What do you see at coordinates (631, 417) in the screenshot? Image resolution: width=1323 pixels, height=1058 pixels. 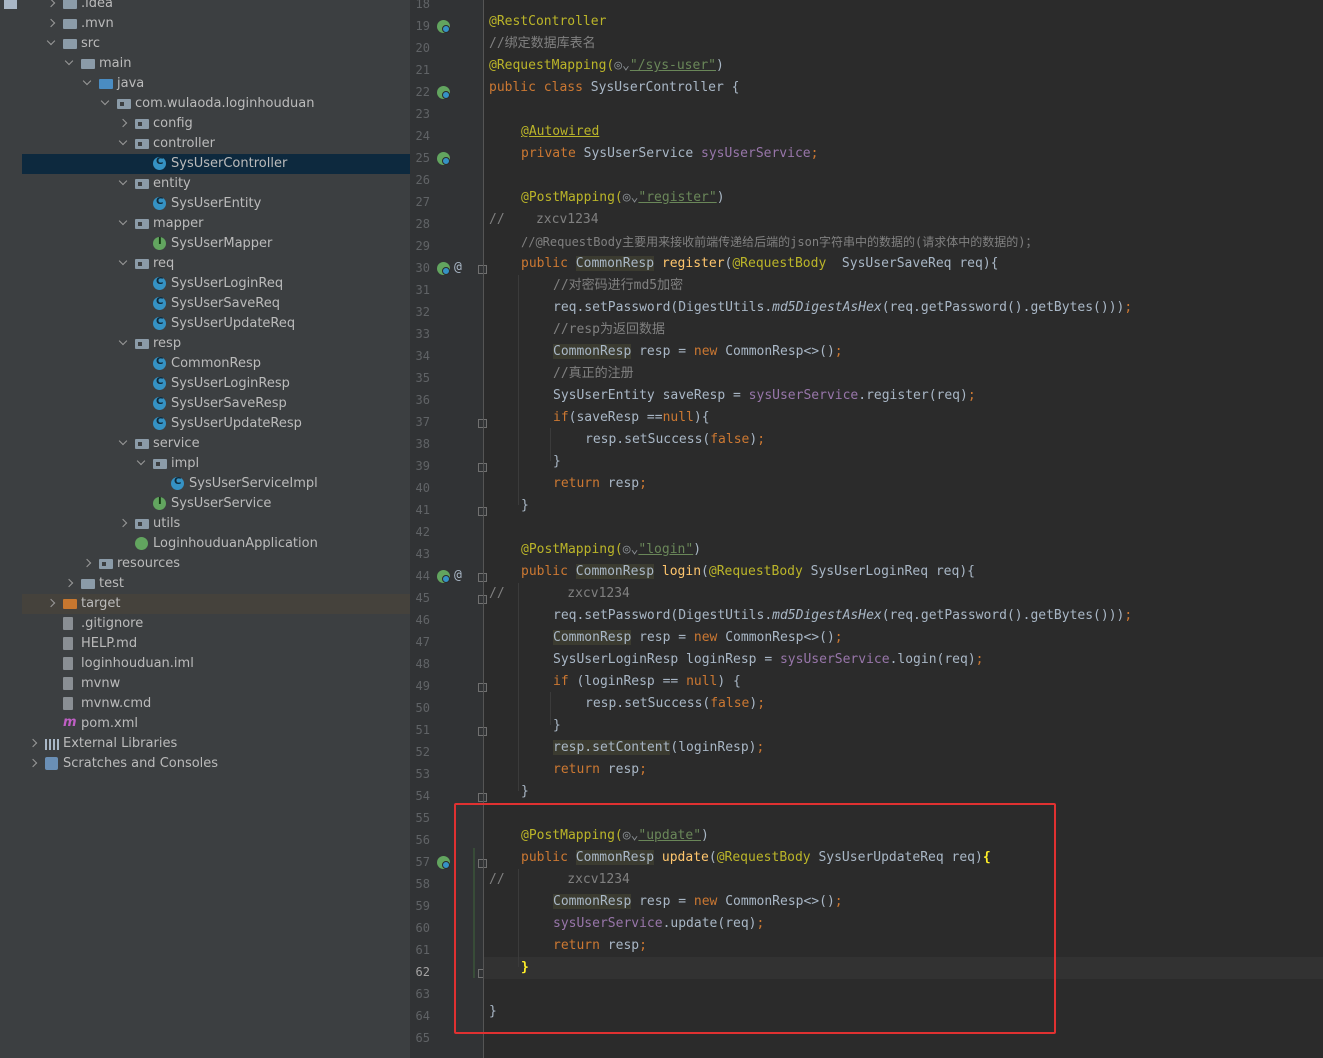 I see `code-line: if(saveResp ==null){` at bounding box center [631, 417].